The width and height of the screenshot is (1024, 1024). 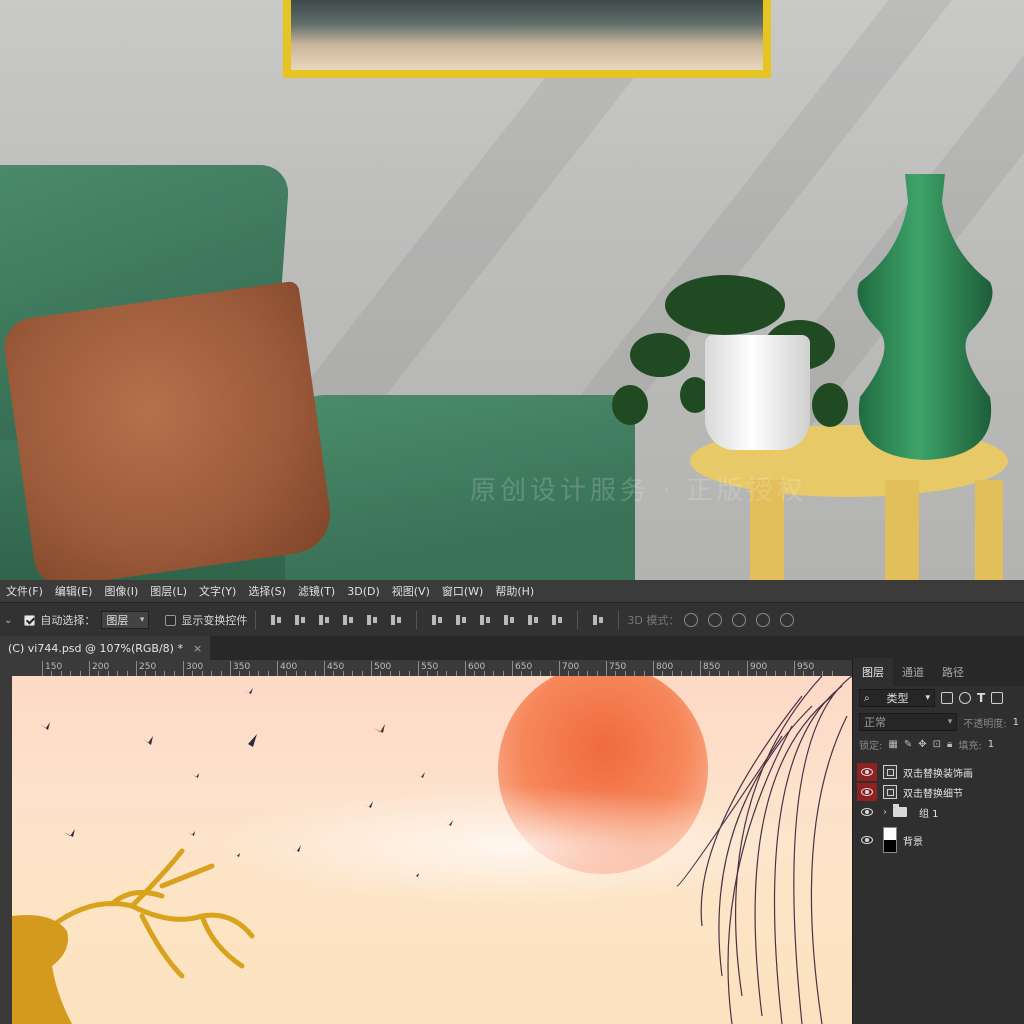 I want to click on blend-mode-dropdown: 正常 ▾, so click(x=908, y=722).